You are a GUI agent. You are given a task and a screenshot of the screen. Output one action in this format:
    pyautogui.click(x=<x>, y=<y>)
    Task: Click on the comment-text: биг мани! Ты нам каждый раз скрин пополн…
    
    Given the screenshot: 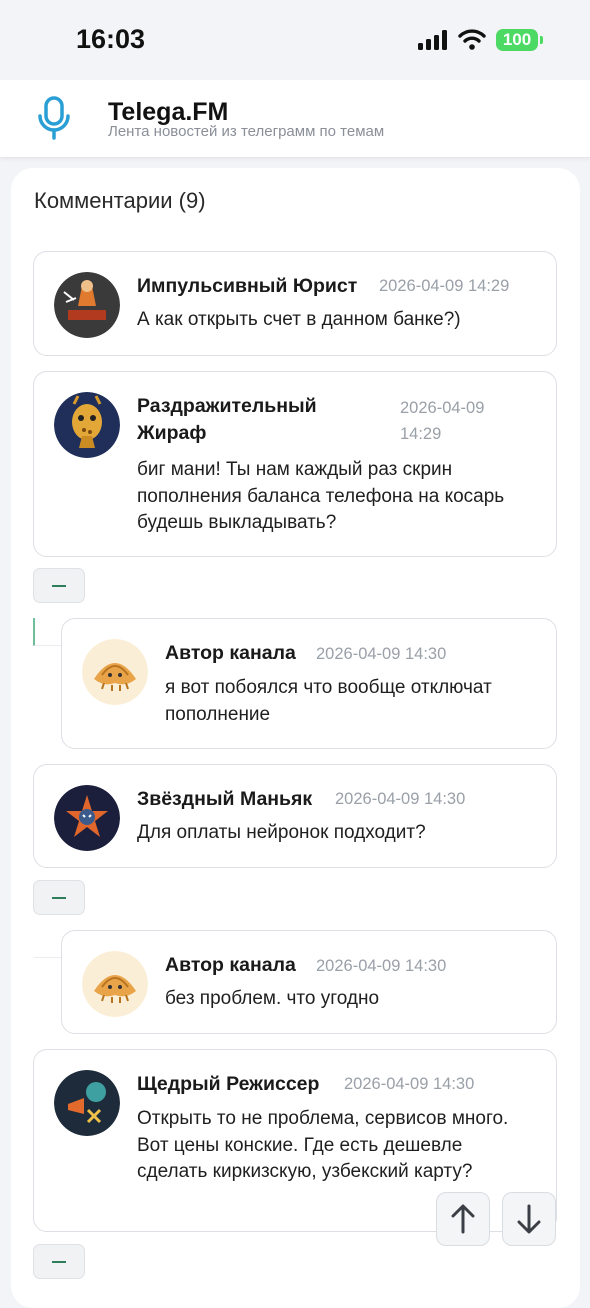 What is the action you would take?
    pyautogui.click(x=321, y=496)
    